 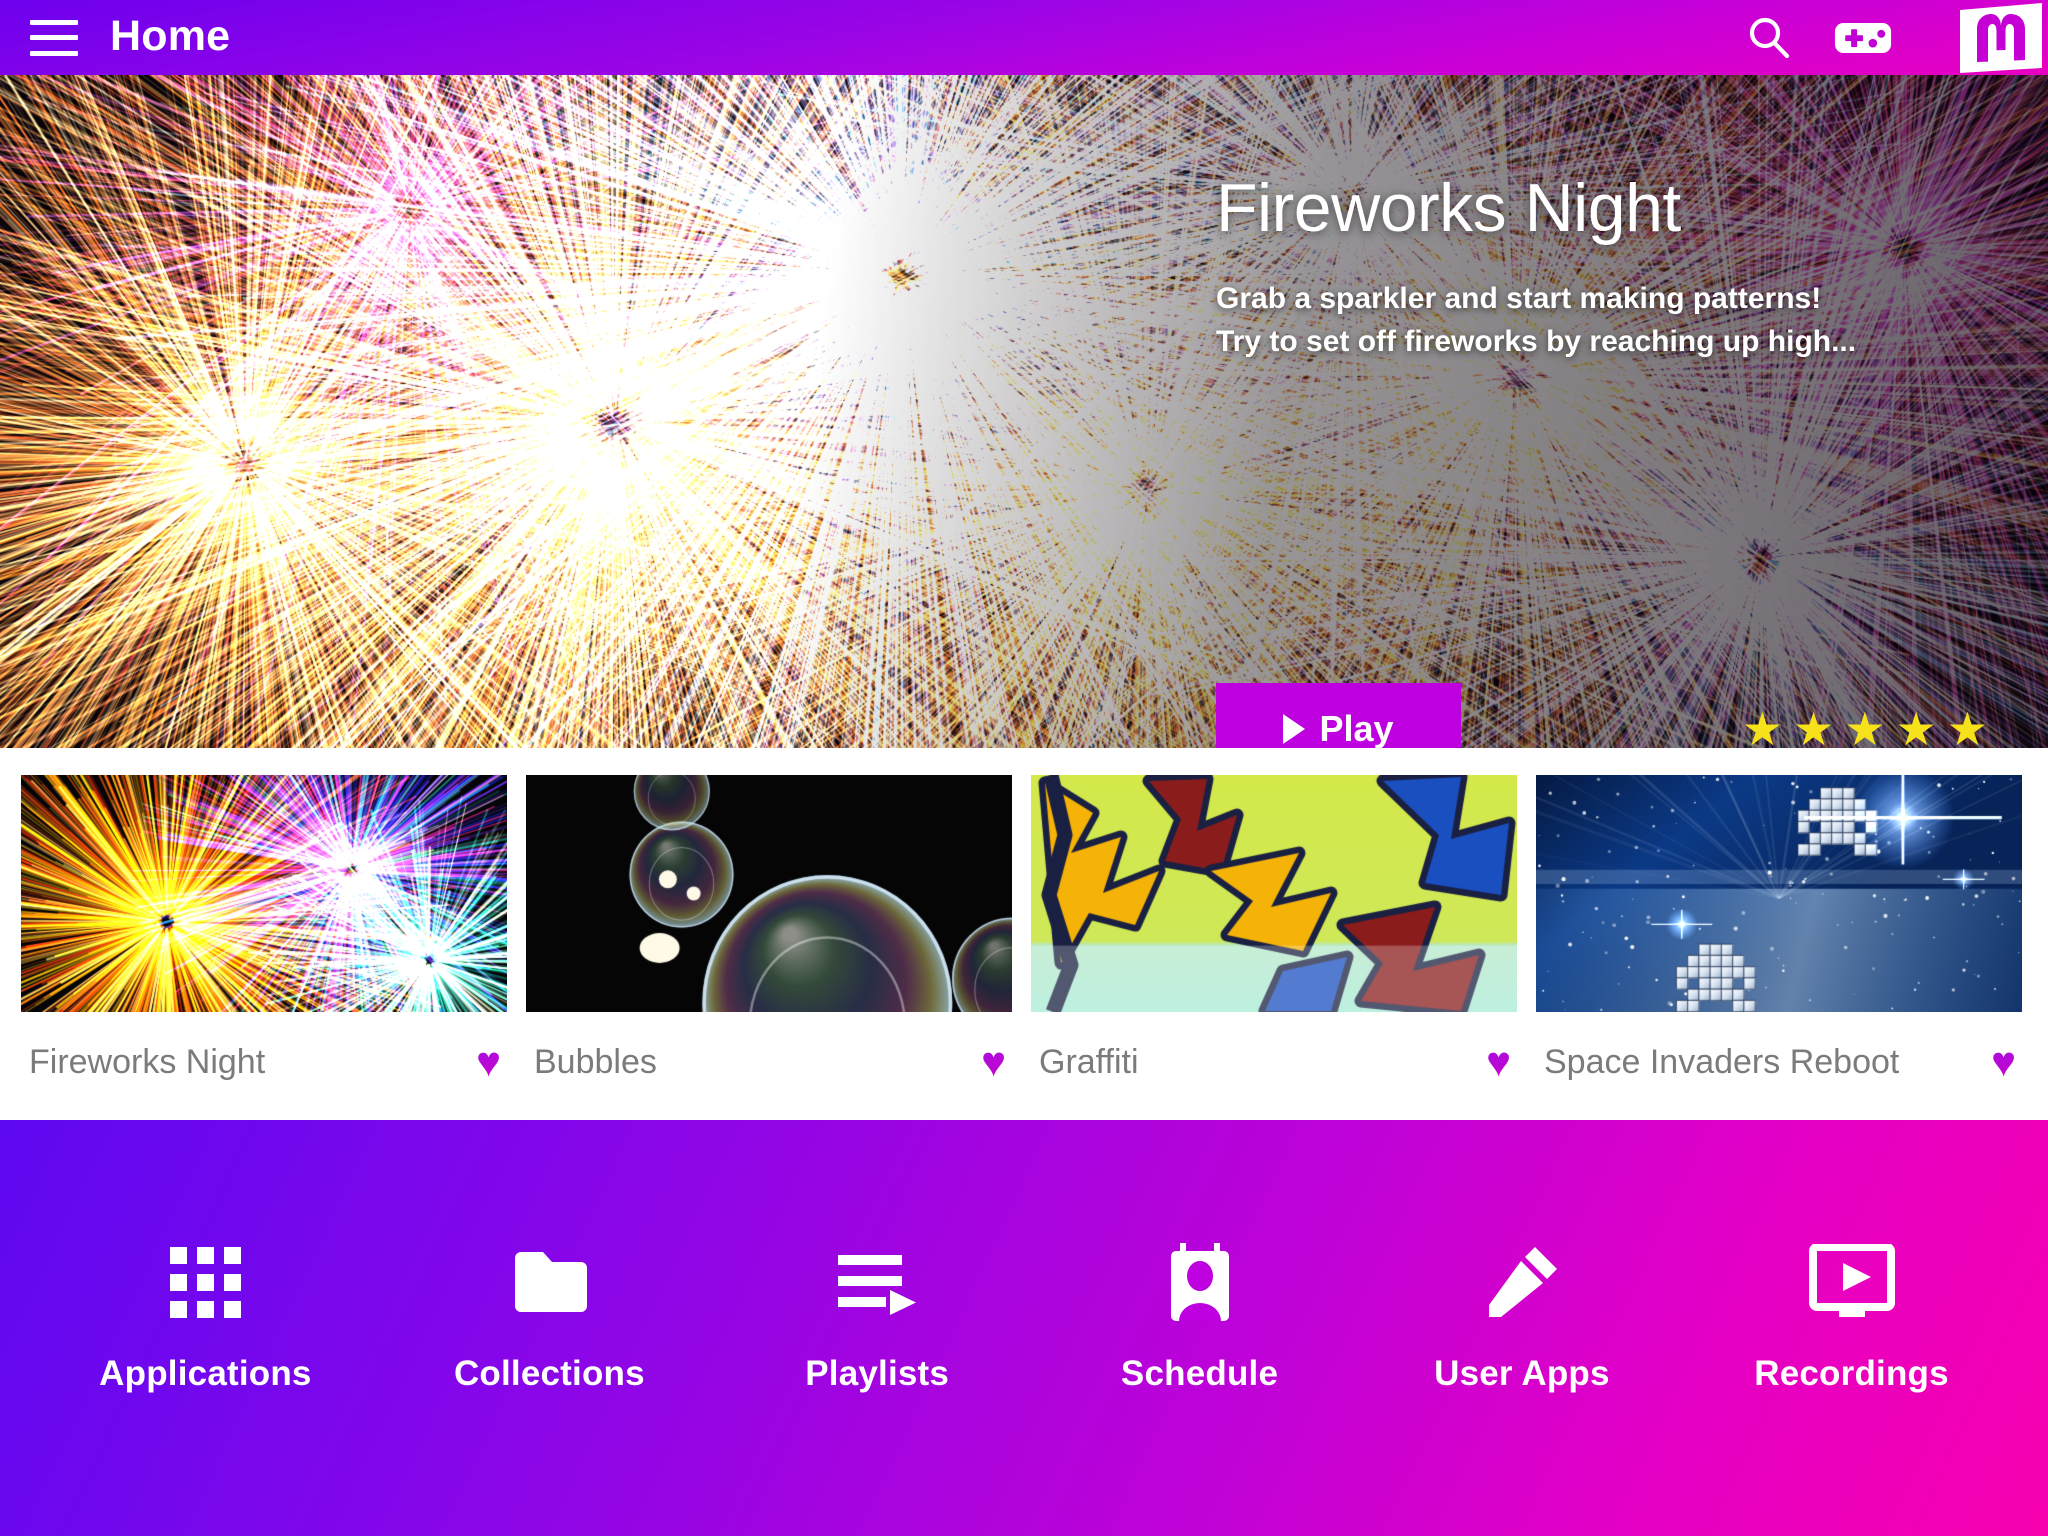 I want to click on card-meta: Space Invaders Reboot ♥, so click(x=1779, y=1062).